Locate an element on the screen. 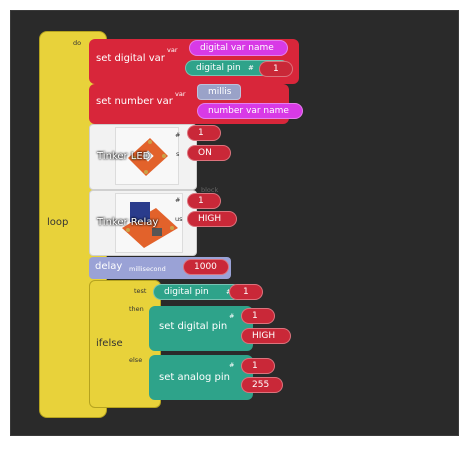  tinker-relay-status-cut: us is located at coordinates (179, 219).